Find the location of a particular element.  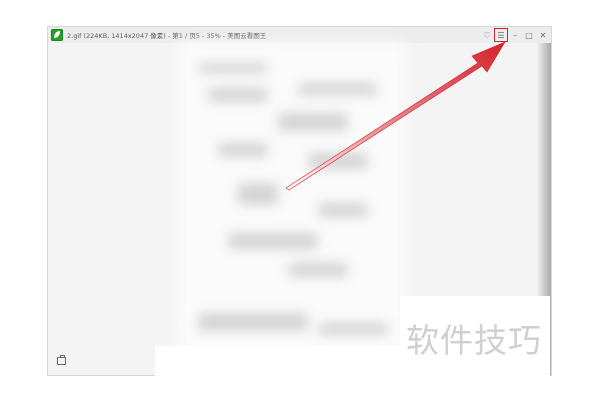

red-arrow-shape is located at coordinates (395, 116).